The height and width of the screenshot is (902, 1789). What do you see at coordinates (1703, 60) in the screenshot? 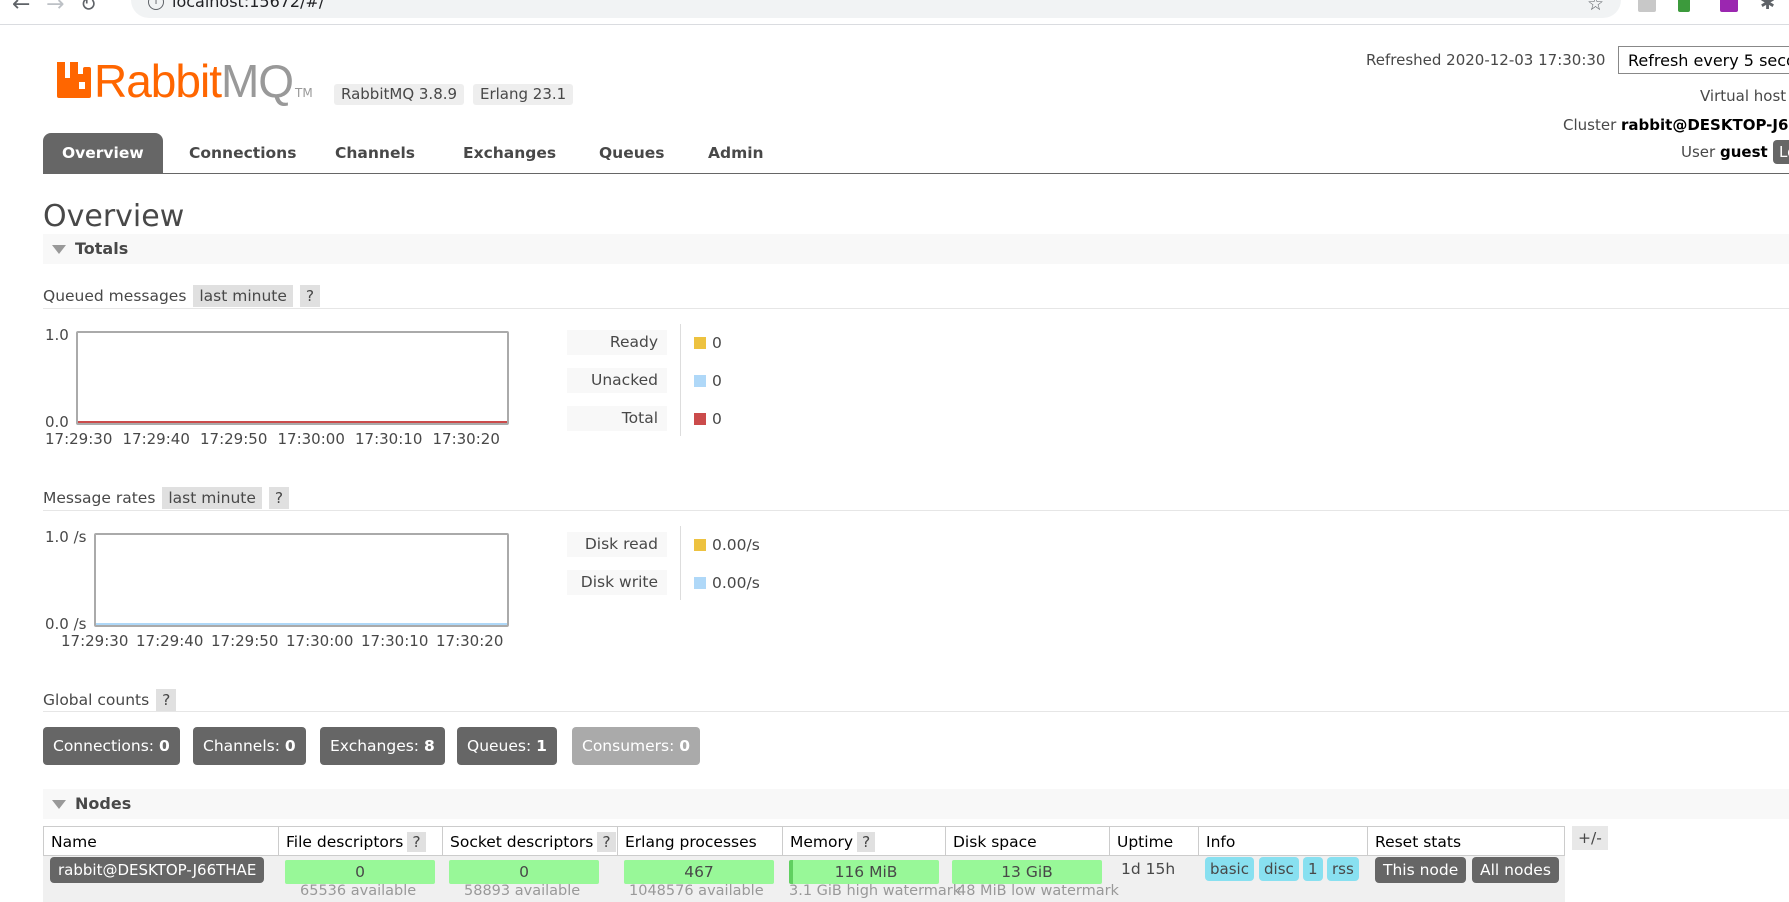
I see `refresh-interval-select: Refresh every 5 seconds` at bounding box center [1703, 60].